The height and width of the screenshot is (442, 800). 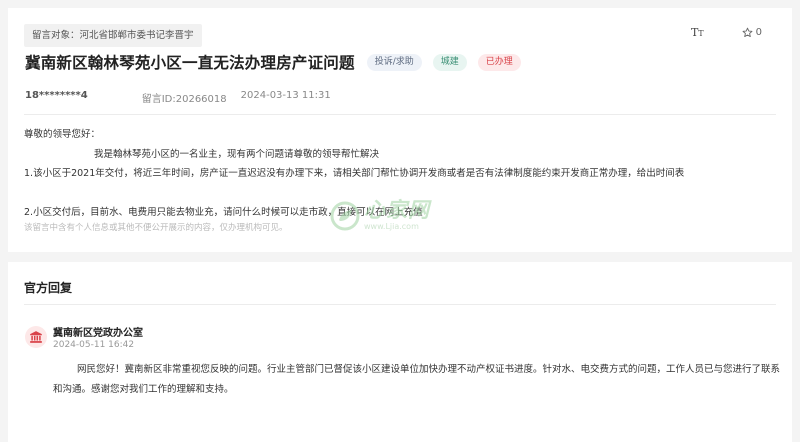 What do you see at coordinates (156, 228) in the screenshot?
I see `privacy-note: 该留言中含有个人信息或其他不便公开展示的内容，仅办理机构可见。` at bounding box center [156, 228].